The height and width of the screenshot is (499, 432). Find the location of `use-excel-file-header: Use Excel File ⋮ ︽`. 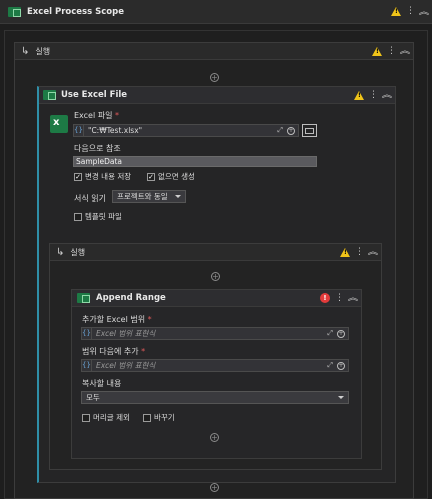

use-excel-file-header: Use Excel File ⋮ ︽ is located at coordinates (217, 95).